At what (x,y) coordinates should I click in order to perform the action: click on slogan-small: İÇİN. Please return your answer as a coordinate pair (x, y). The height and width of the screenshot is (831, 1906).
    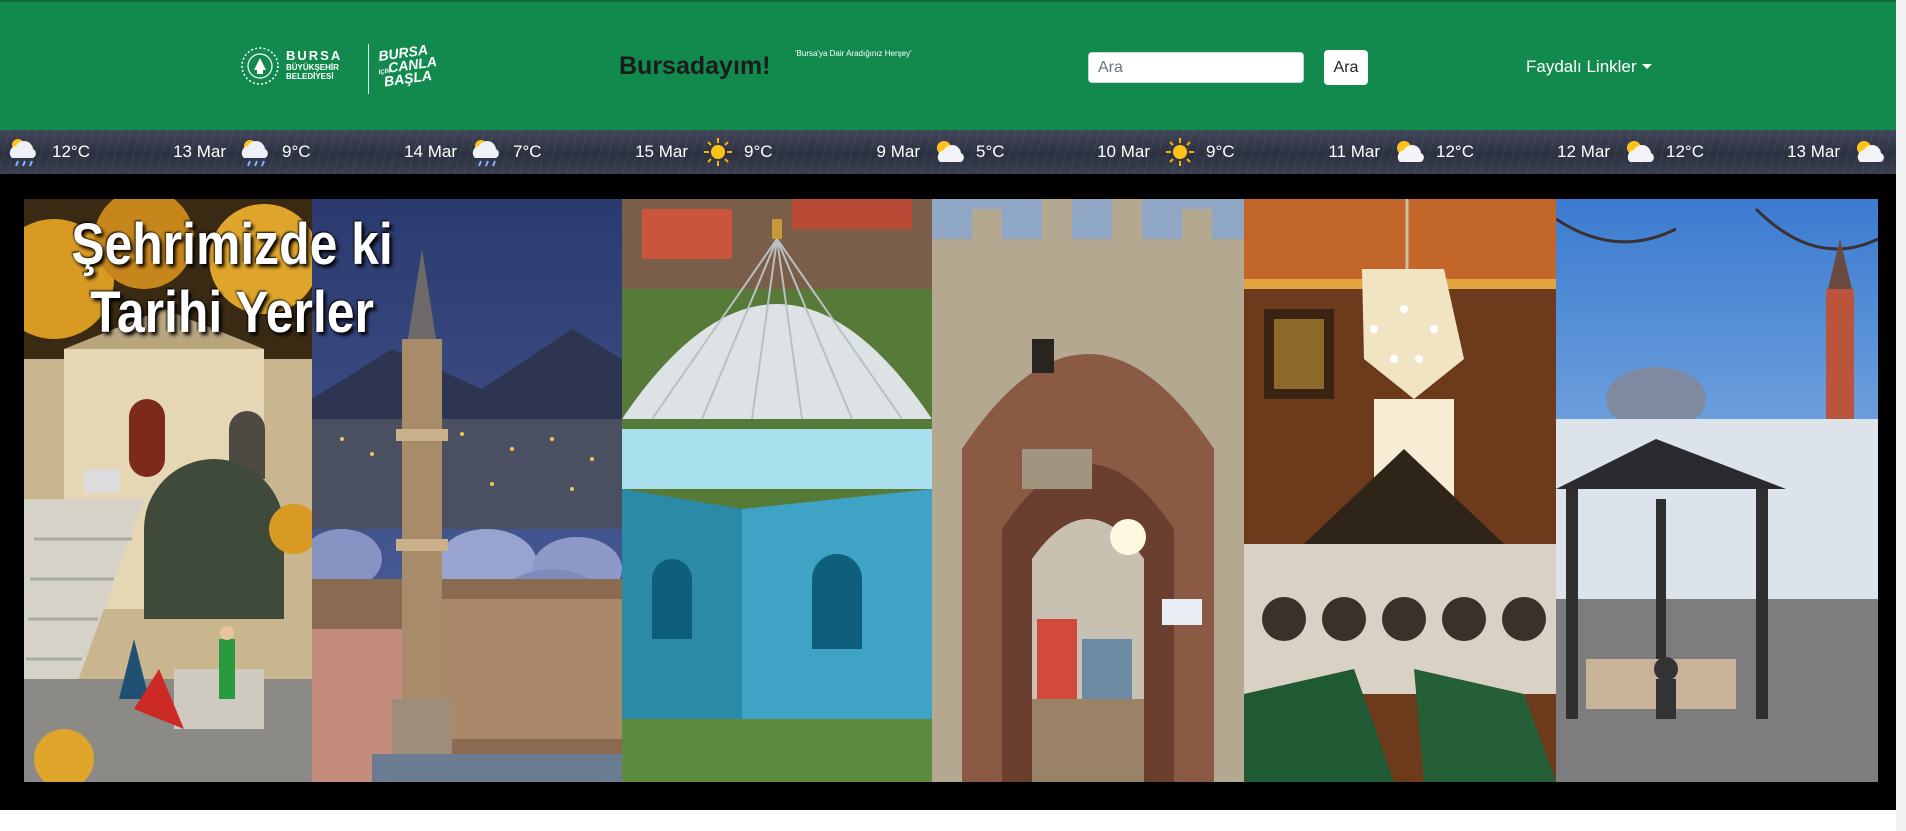
    Looking at the image, I should click on (385, 72).